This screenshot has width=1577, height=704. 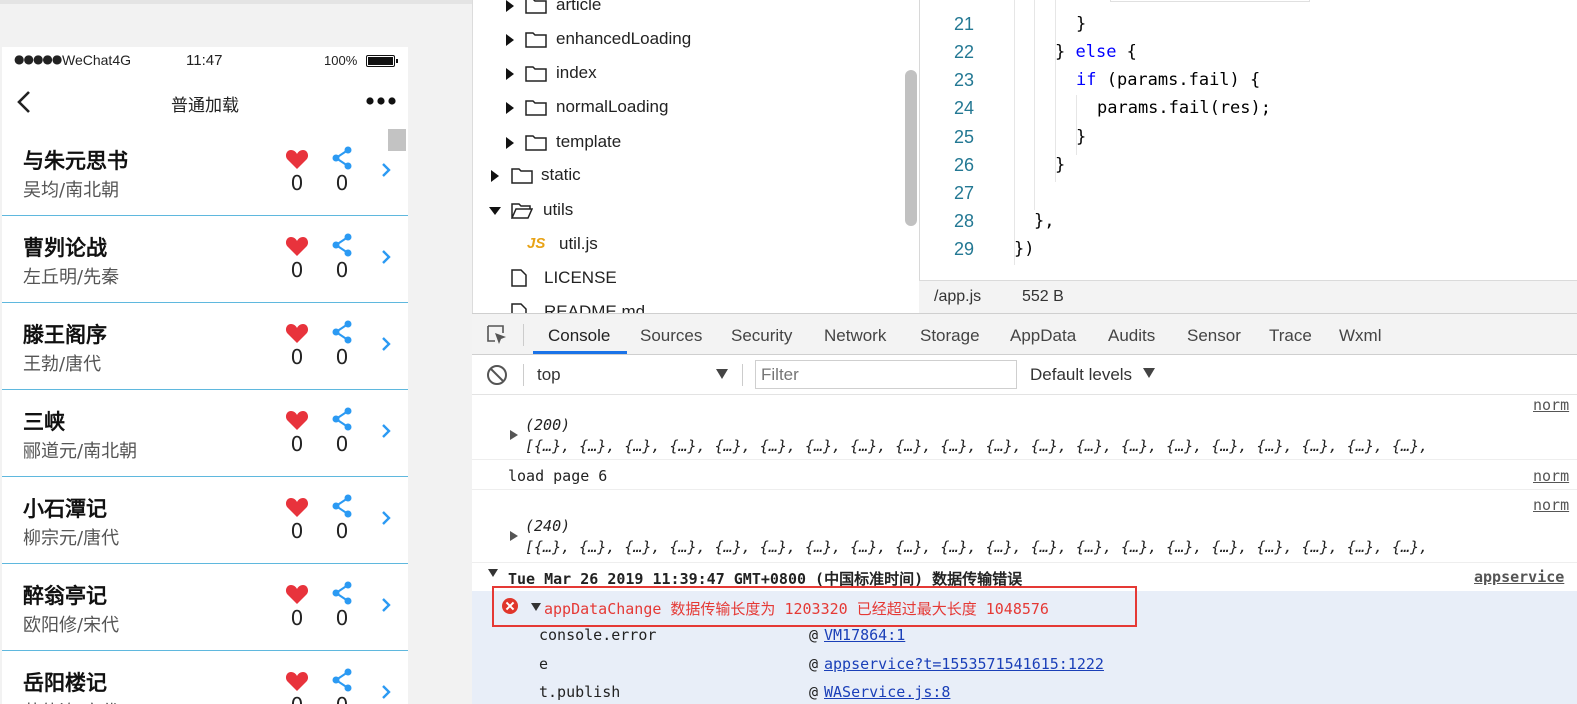 What do you see at coordinates (544, 664) in the screenshot?
I see `stack-function: e` at bounding box center [544, 664].